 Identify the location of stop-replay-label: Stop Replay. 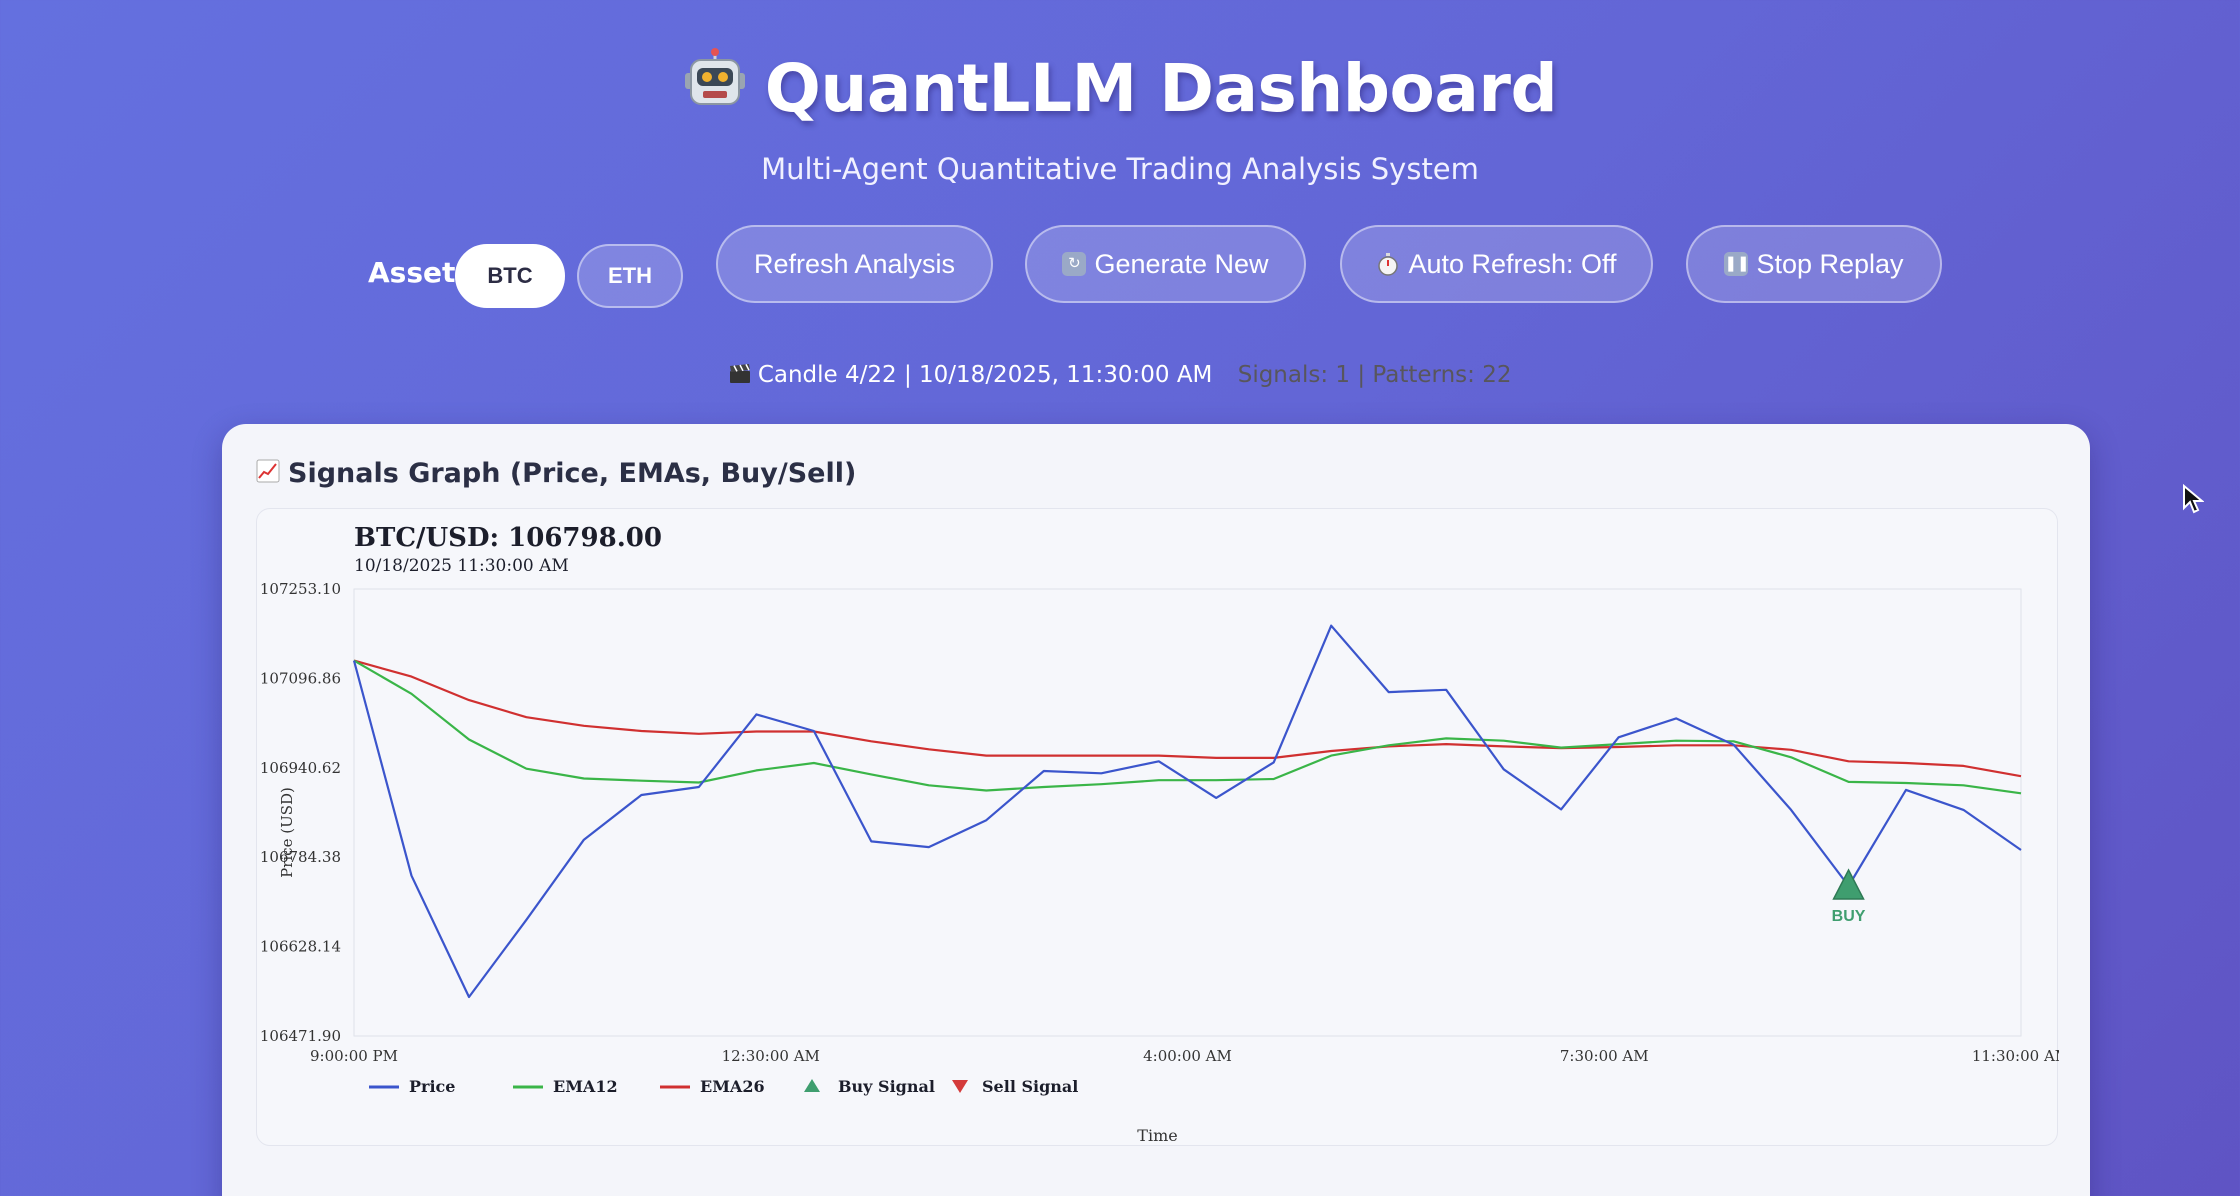
(1830, 263).